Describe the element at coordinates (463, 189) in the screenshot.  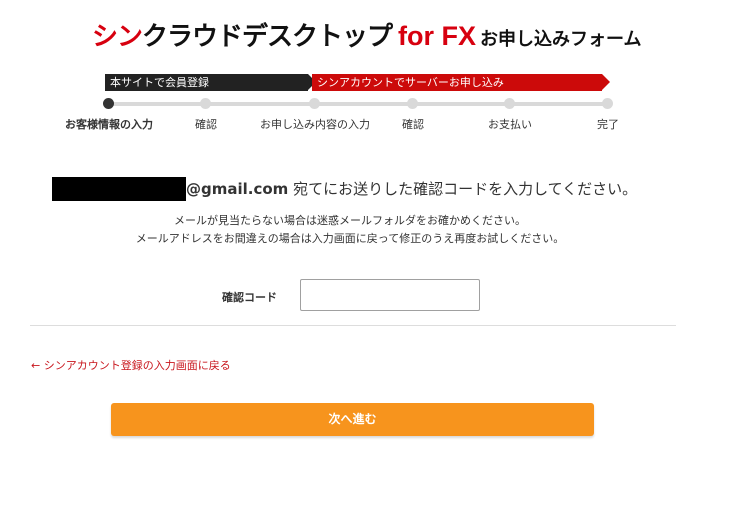
I see `sent-text: 宛てにお送りした確認コードを入力してください。` at that location.